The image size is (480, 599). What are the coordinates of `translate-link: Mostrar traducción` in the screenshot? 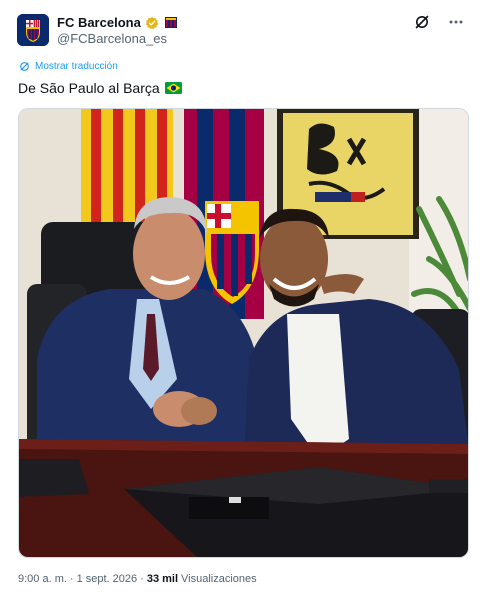 It's located at (68, 66).